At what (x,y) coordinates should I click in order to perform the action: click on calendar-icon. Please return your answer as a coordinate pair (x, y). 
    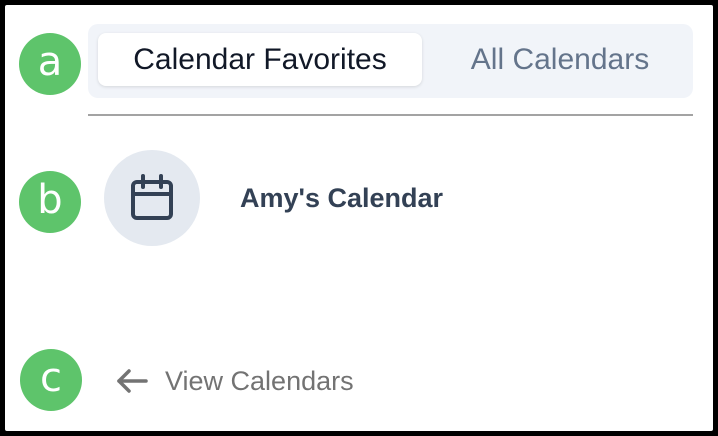
    Looking at the image, I should click on (152, 197).